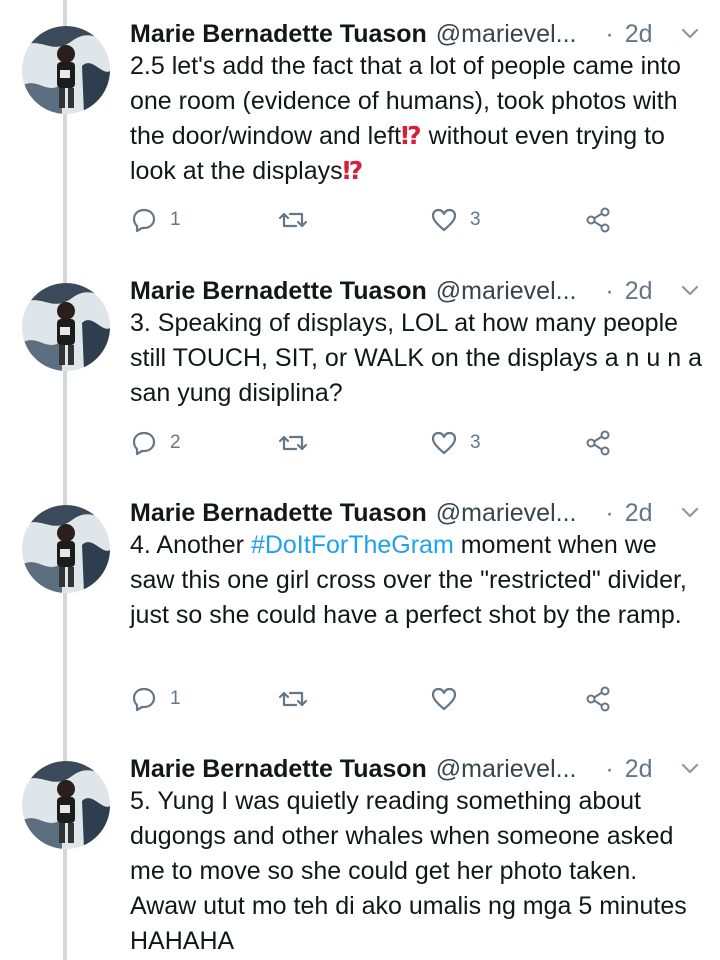  I want to click on tweet-actions: 1 3, so click(380, 220).